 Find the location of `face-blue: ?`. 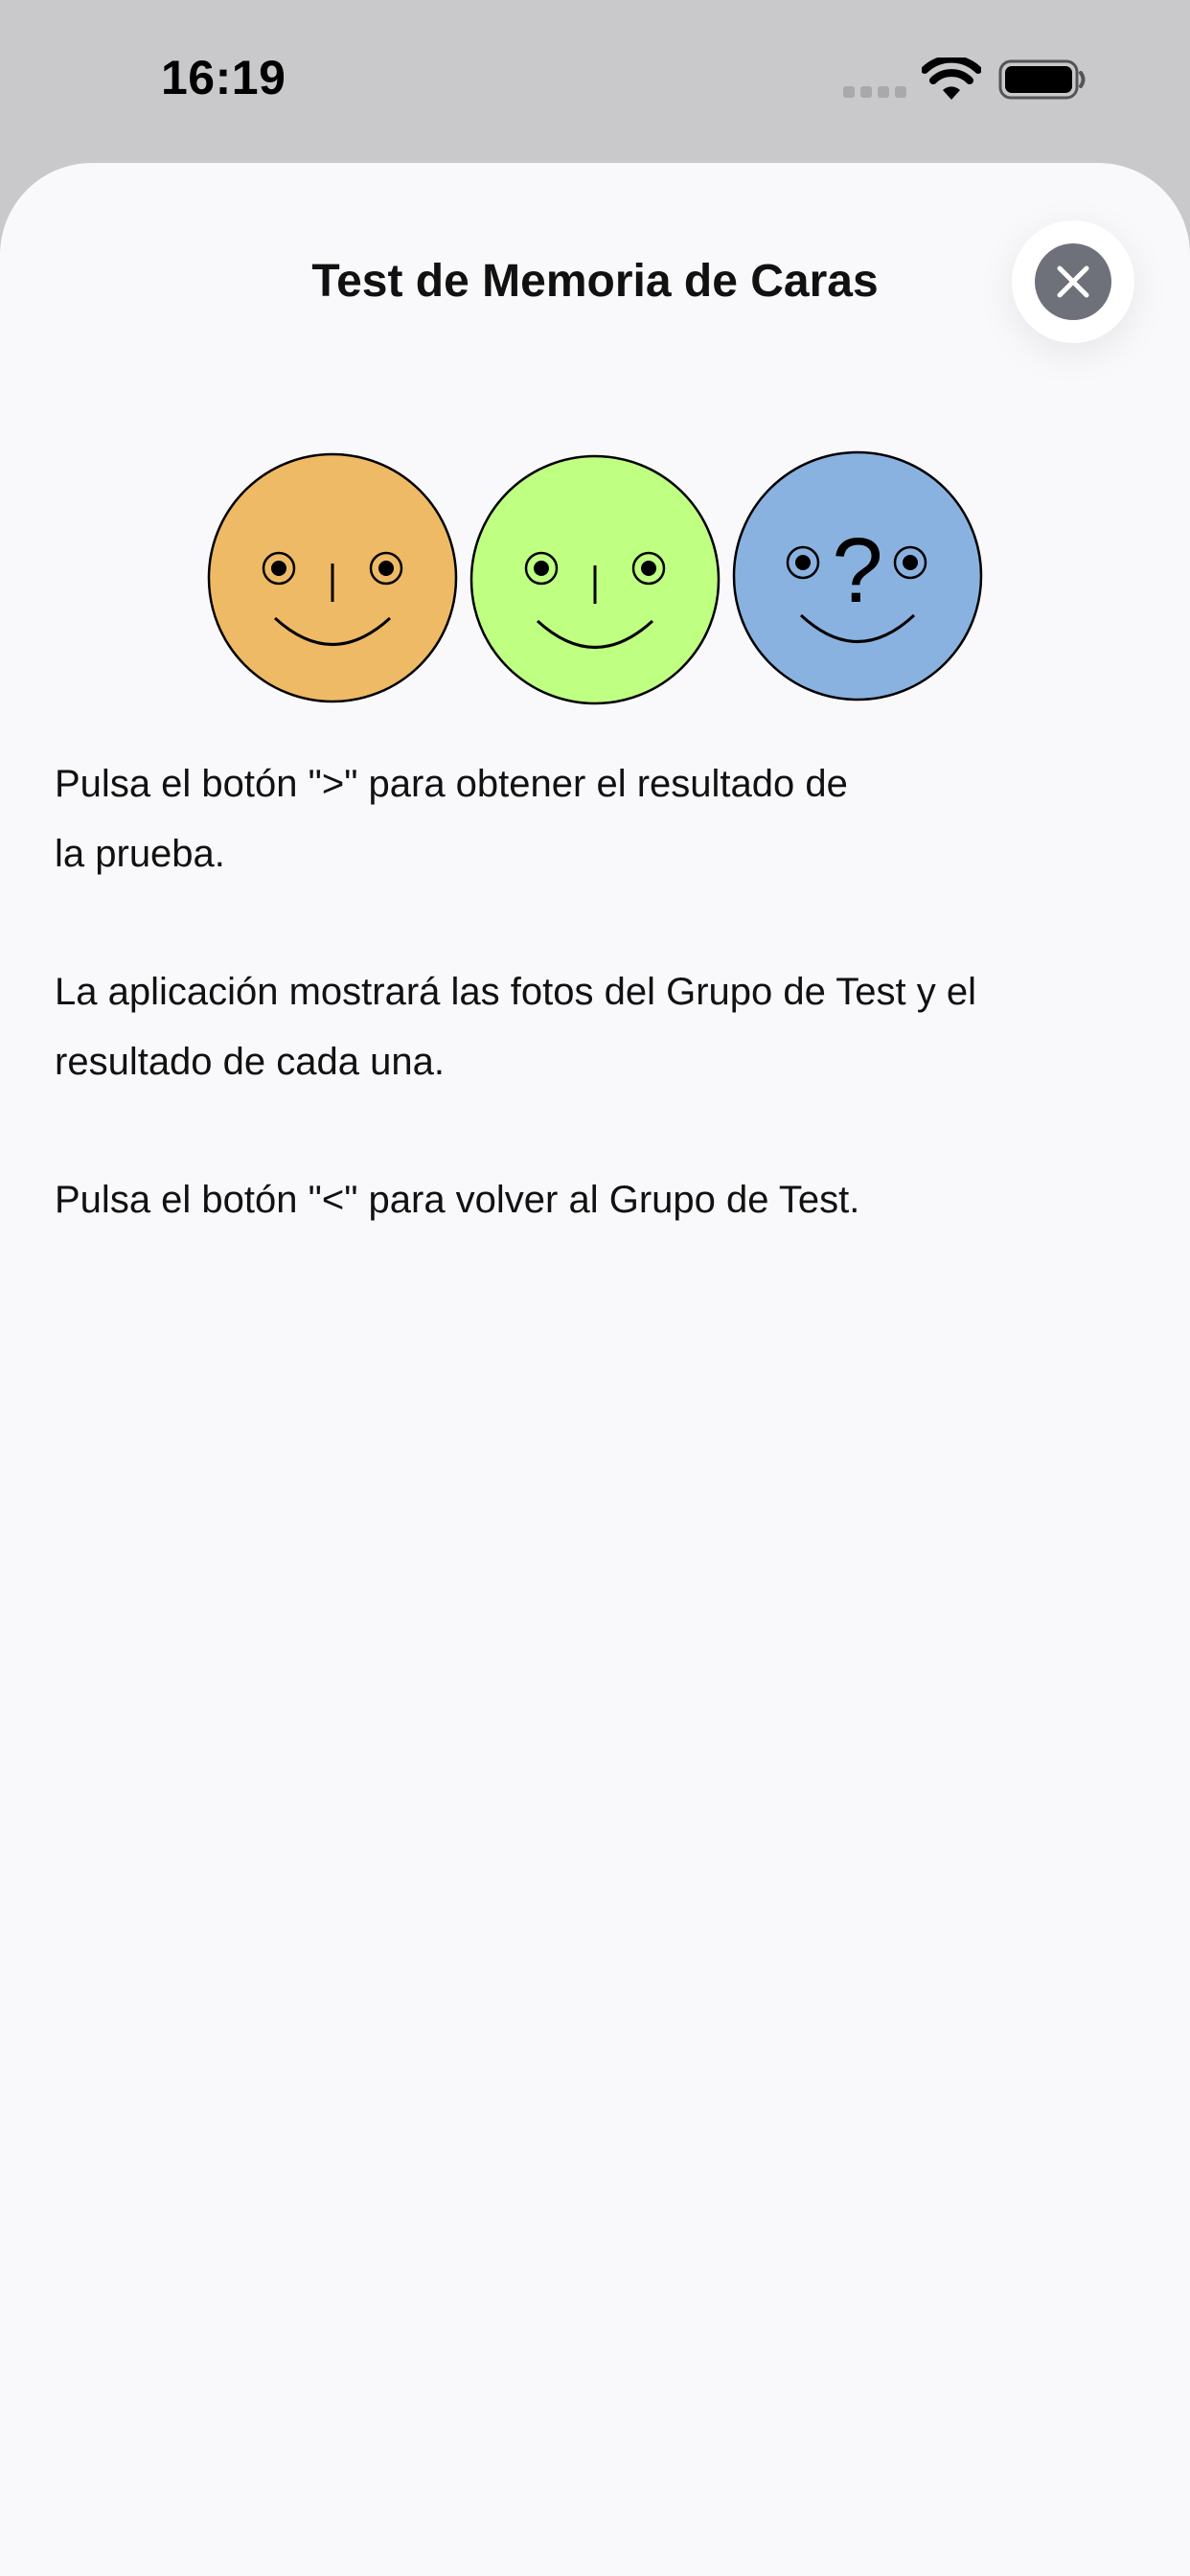

face-blue: ? is located at coordinates (858, 576).